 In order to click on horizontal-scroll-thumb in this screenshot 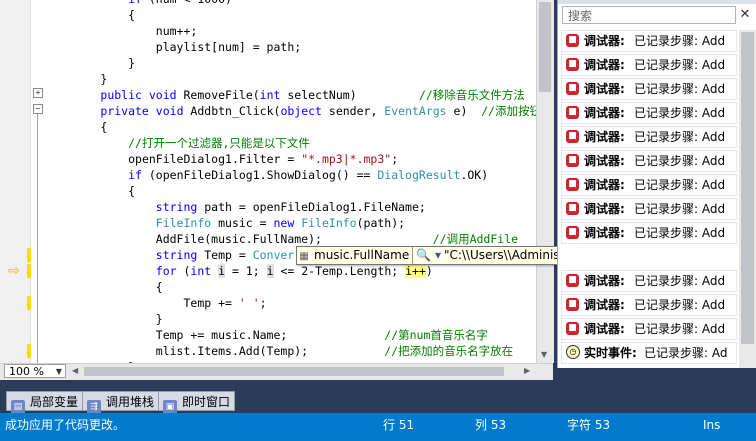, I will do `click(294, 371)`.